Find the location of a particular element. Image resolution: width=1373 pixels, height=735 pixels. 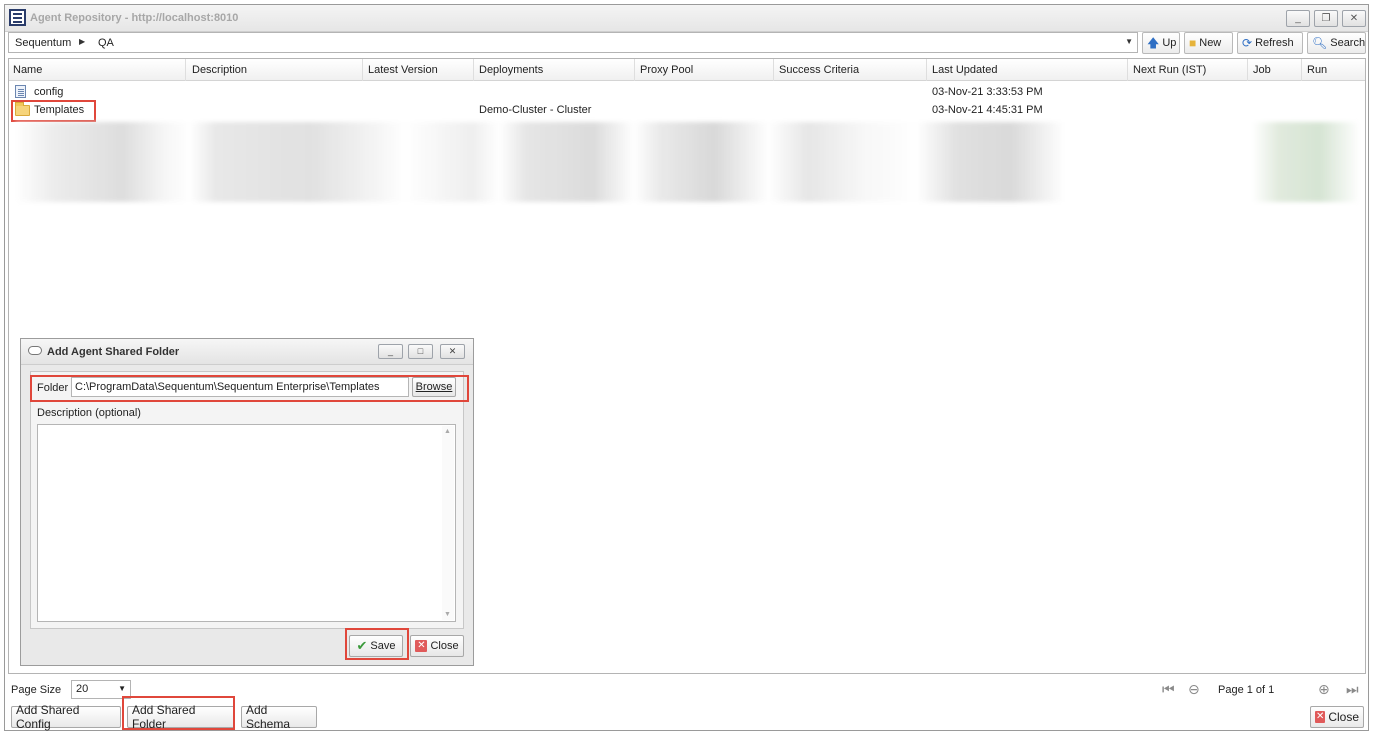

address-bar: Sequentum ▶ QA ▼ is located at coordinates (573, 42).